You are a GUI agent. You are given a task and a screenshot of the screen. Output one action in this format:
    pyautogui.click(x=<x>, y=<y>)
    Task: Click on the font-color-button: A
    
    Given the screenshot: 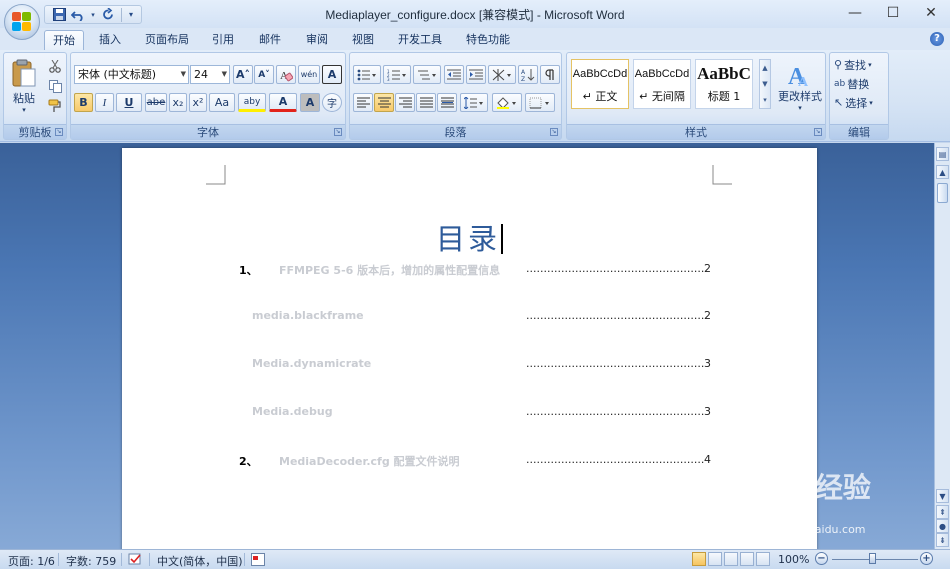 What is the action you would take?
    pyautogui.click(x=283, y=102)
    